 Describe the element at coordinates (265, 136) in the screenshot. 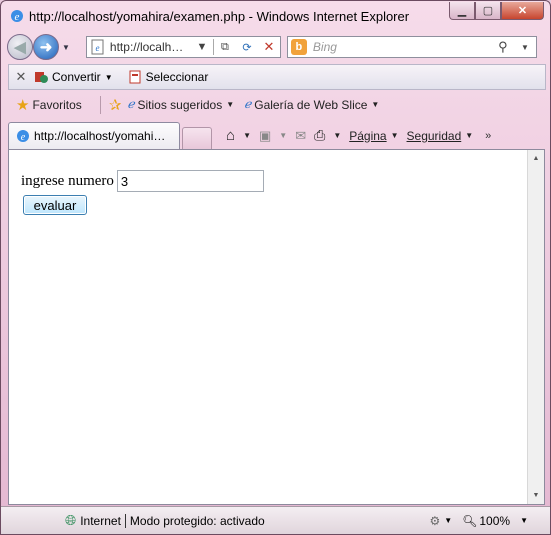

I see `feeds-icon: ▣` at that location.